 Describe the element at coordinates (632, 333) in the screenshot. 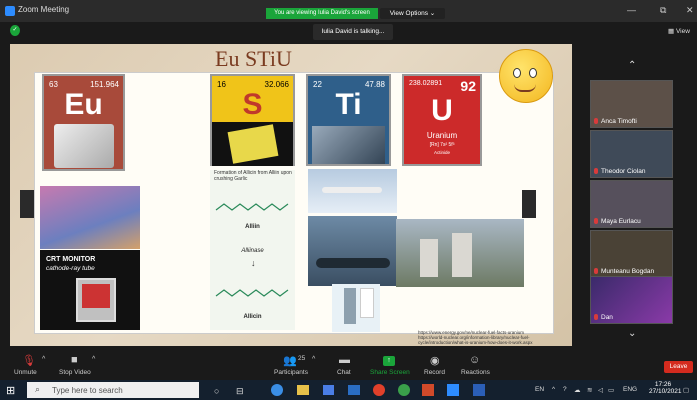

I see `scroll-down-arrow-icon: ⌄` at that location.